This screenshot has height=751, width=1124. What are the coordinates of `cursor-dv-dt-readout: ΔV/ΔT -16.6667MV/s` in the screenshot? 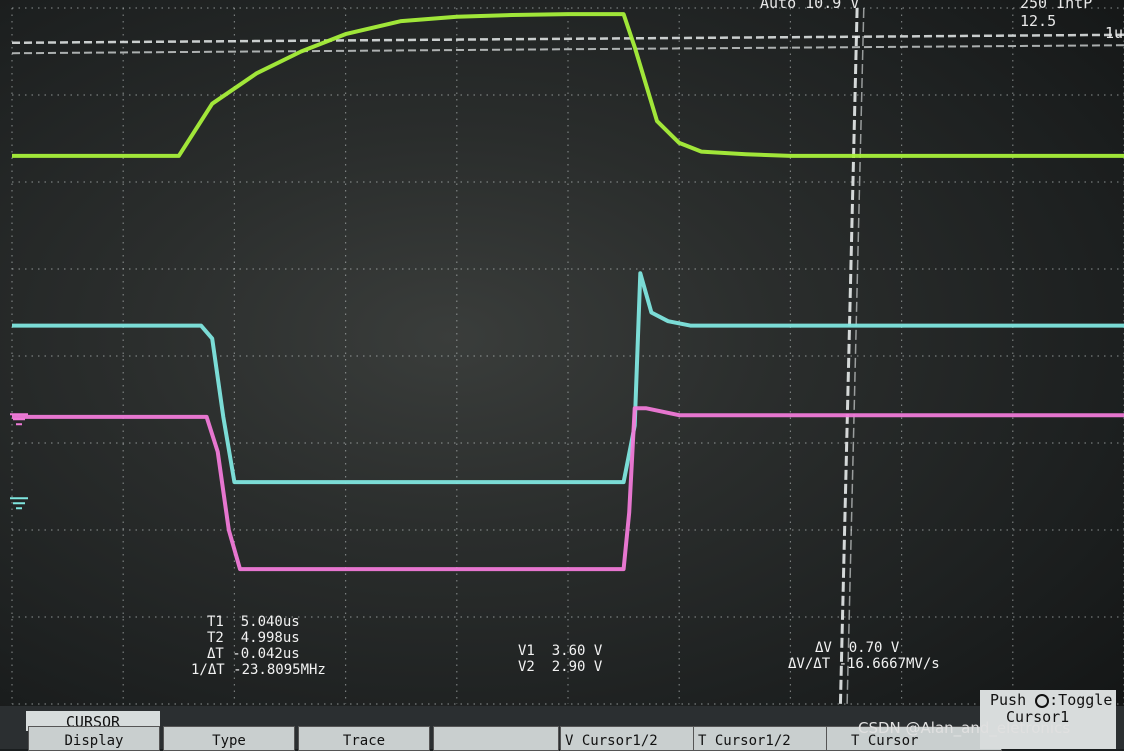 It's located at (864, 664).